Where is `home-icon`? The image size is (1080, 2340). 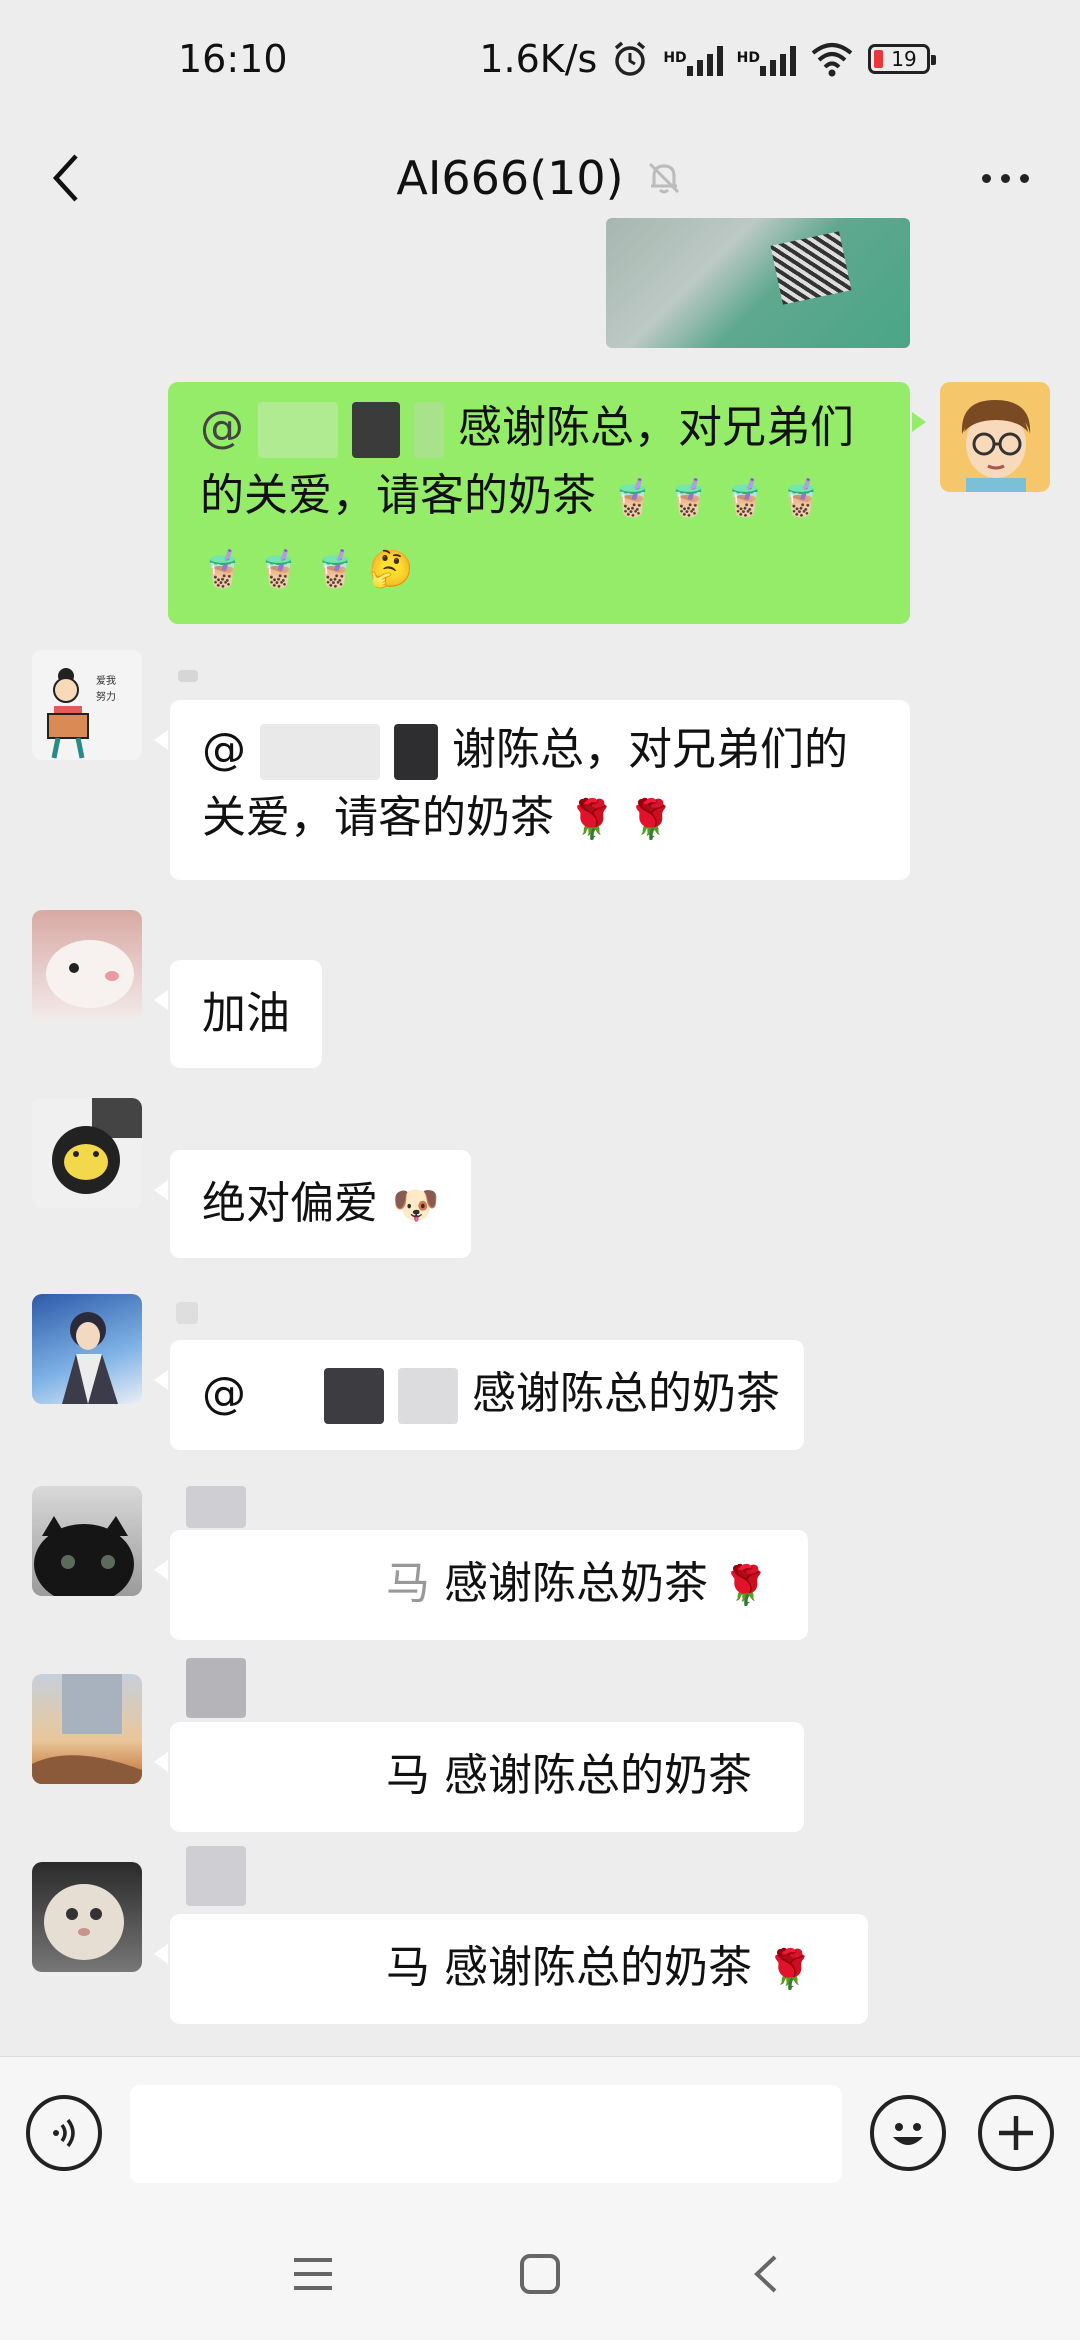
home-icon is located at coordinates (540, 2274).